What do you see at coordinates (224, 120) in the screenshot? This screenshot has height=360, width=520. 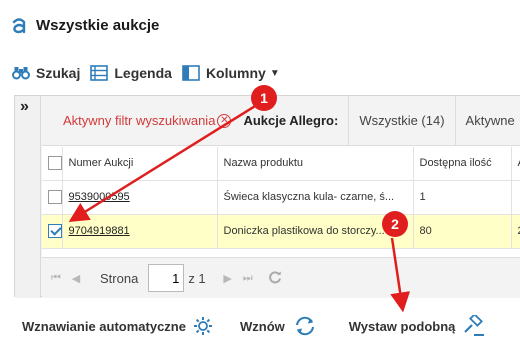 I see `clear-filter-icon: ✕` at bounding box center [224, 120].